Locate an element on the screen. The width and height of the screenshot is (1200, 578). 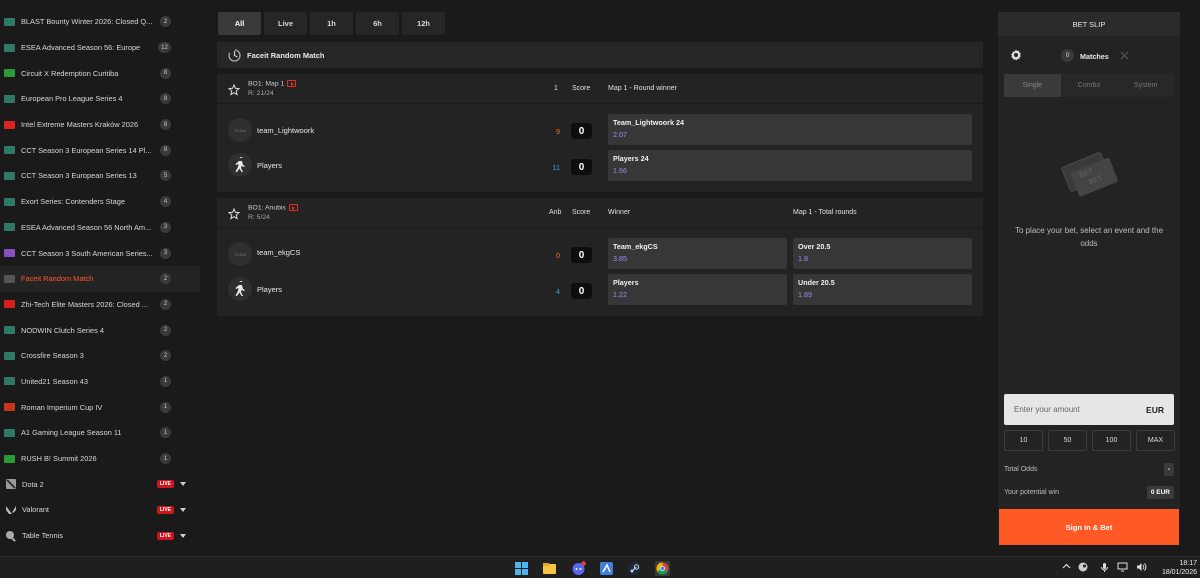
quick-amount-100-button: 100 is located at coordinates (1111, 440).